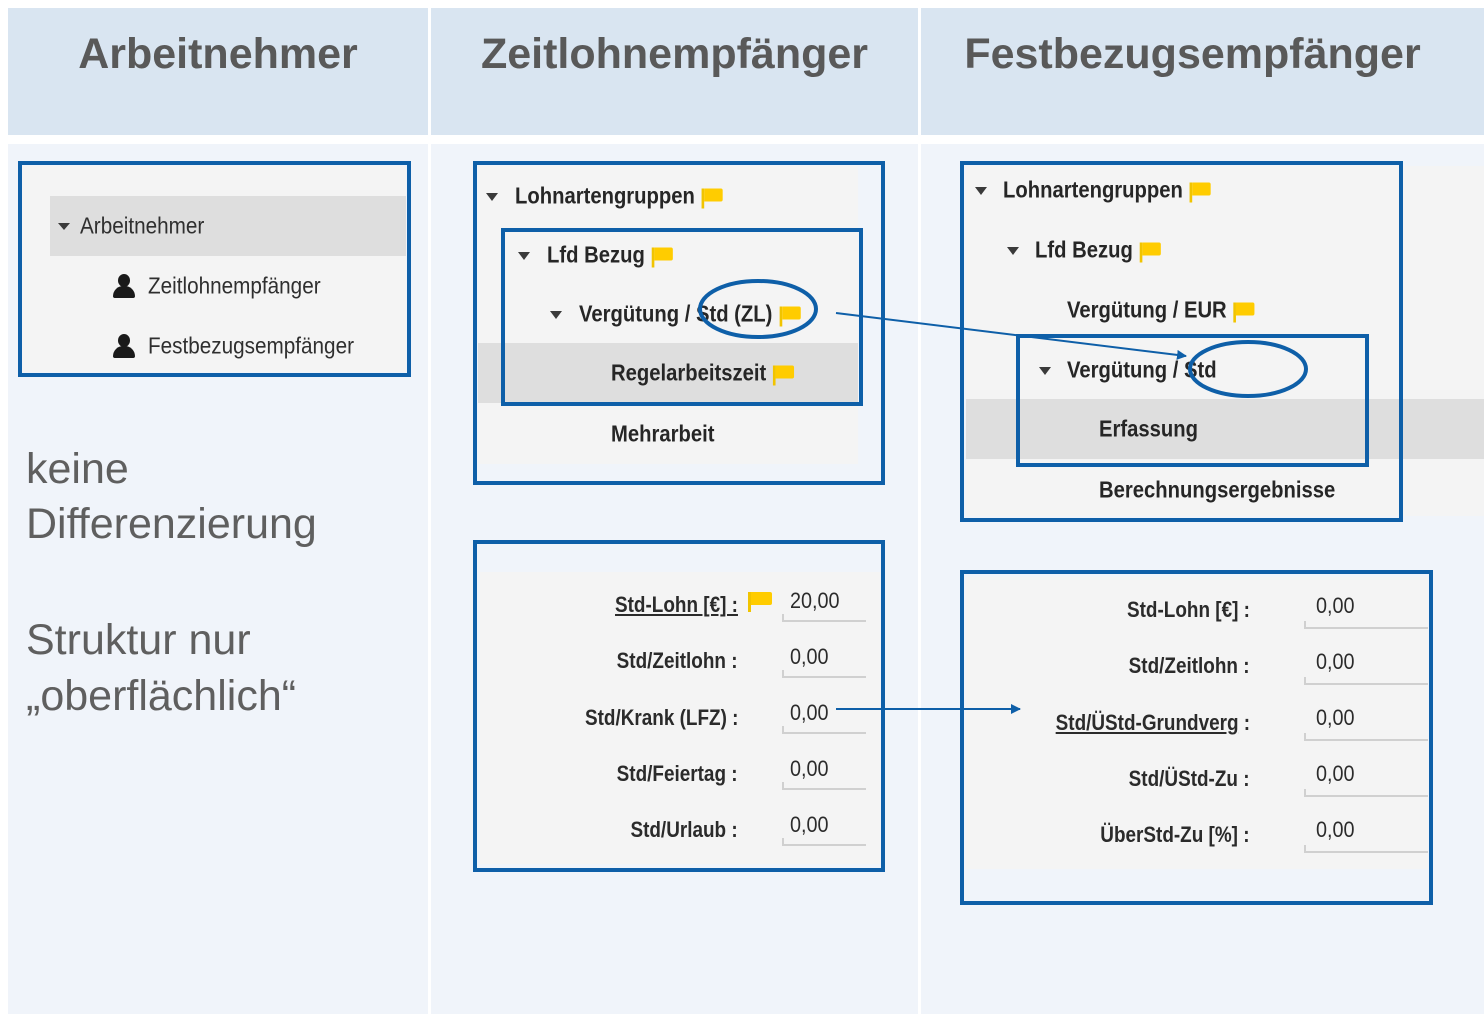  I want to click on note-line: „oberflächlich“, so click(161, 696).